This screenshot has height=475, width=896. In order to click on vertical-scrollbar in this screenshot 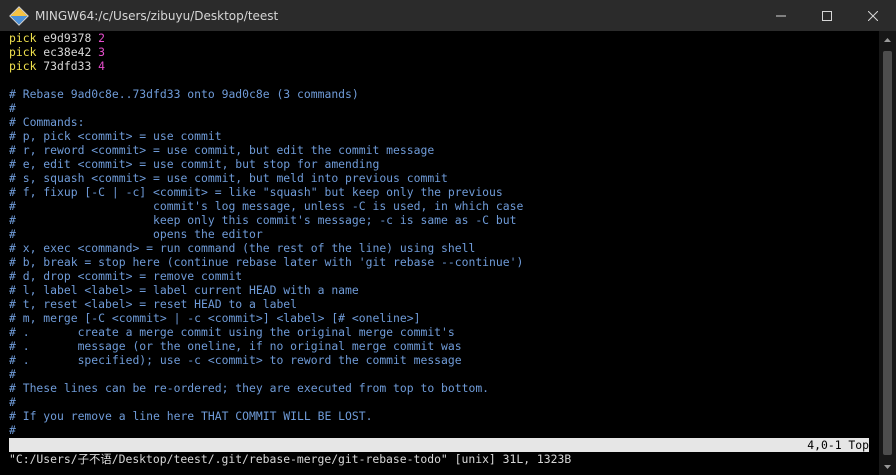, I will do `click(887, 253)`.